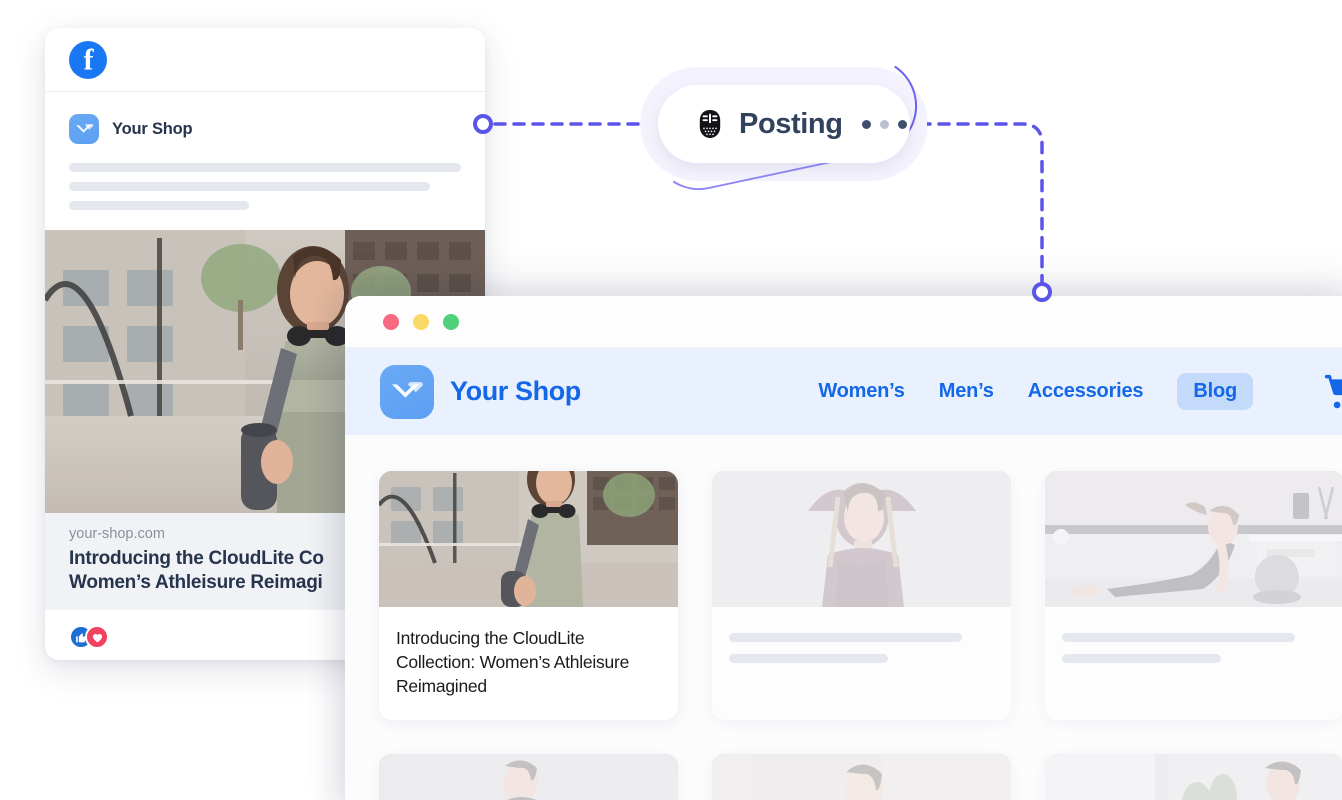 Image resolution: width=1342 pixels, height=800 pixels. What do you see at coordinates (152, 128) in the screenshot?
I see `post-author-name: Your Shop` at bounding box center [152, 128].